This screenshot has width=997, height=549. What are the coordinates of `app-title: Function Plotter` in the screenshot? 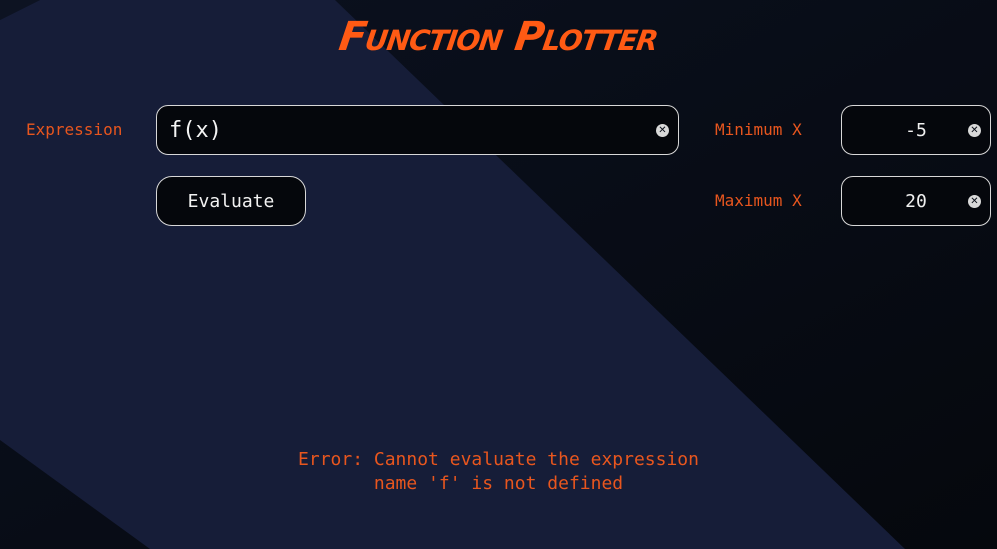 It's located at (498, 37).